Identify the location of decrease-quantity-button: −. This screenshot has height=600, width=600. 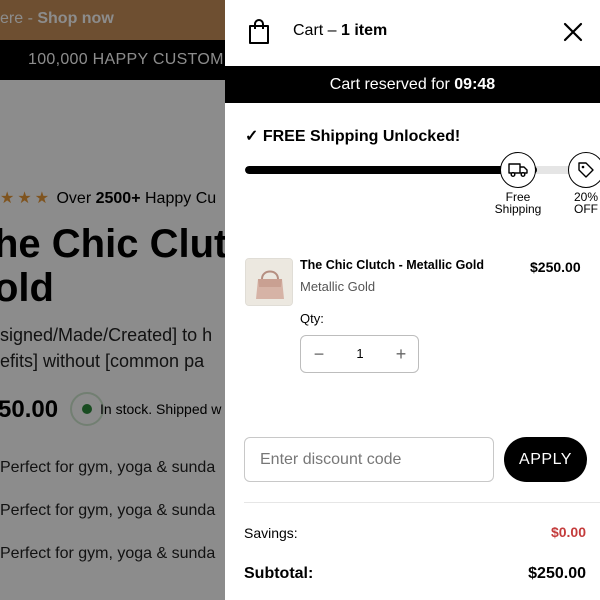
(319, 354).